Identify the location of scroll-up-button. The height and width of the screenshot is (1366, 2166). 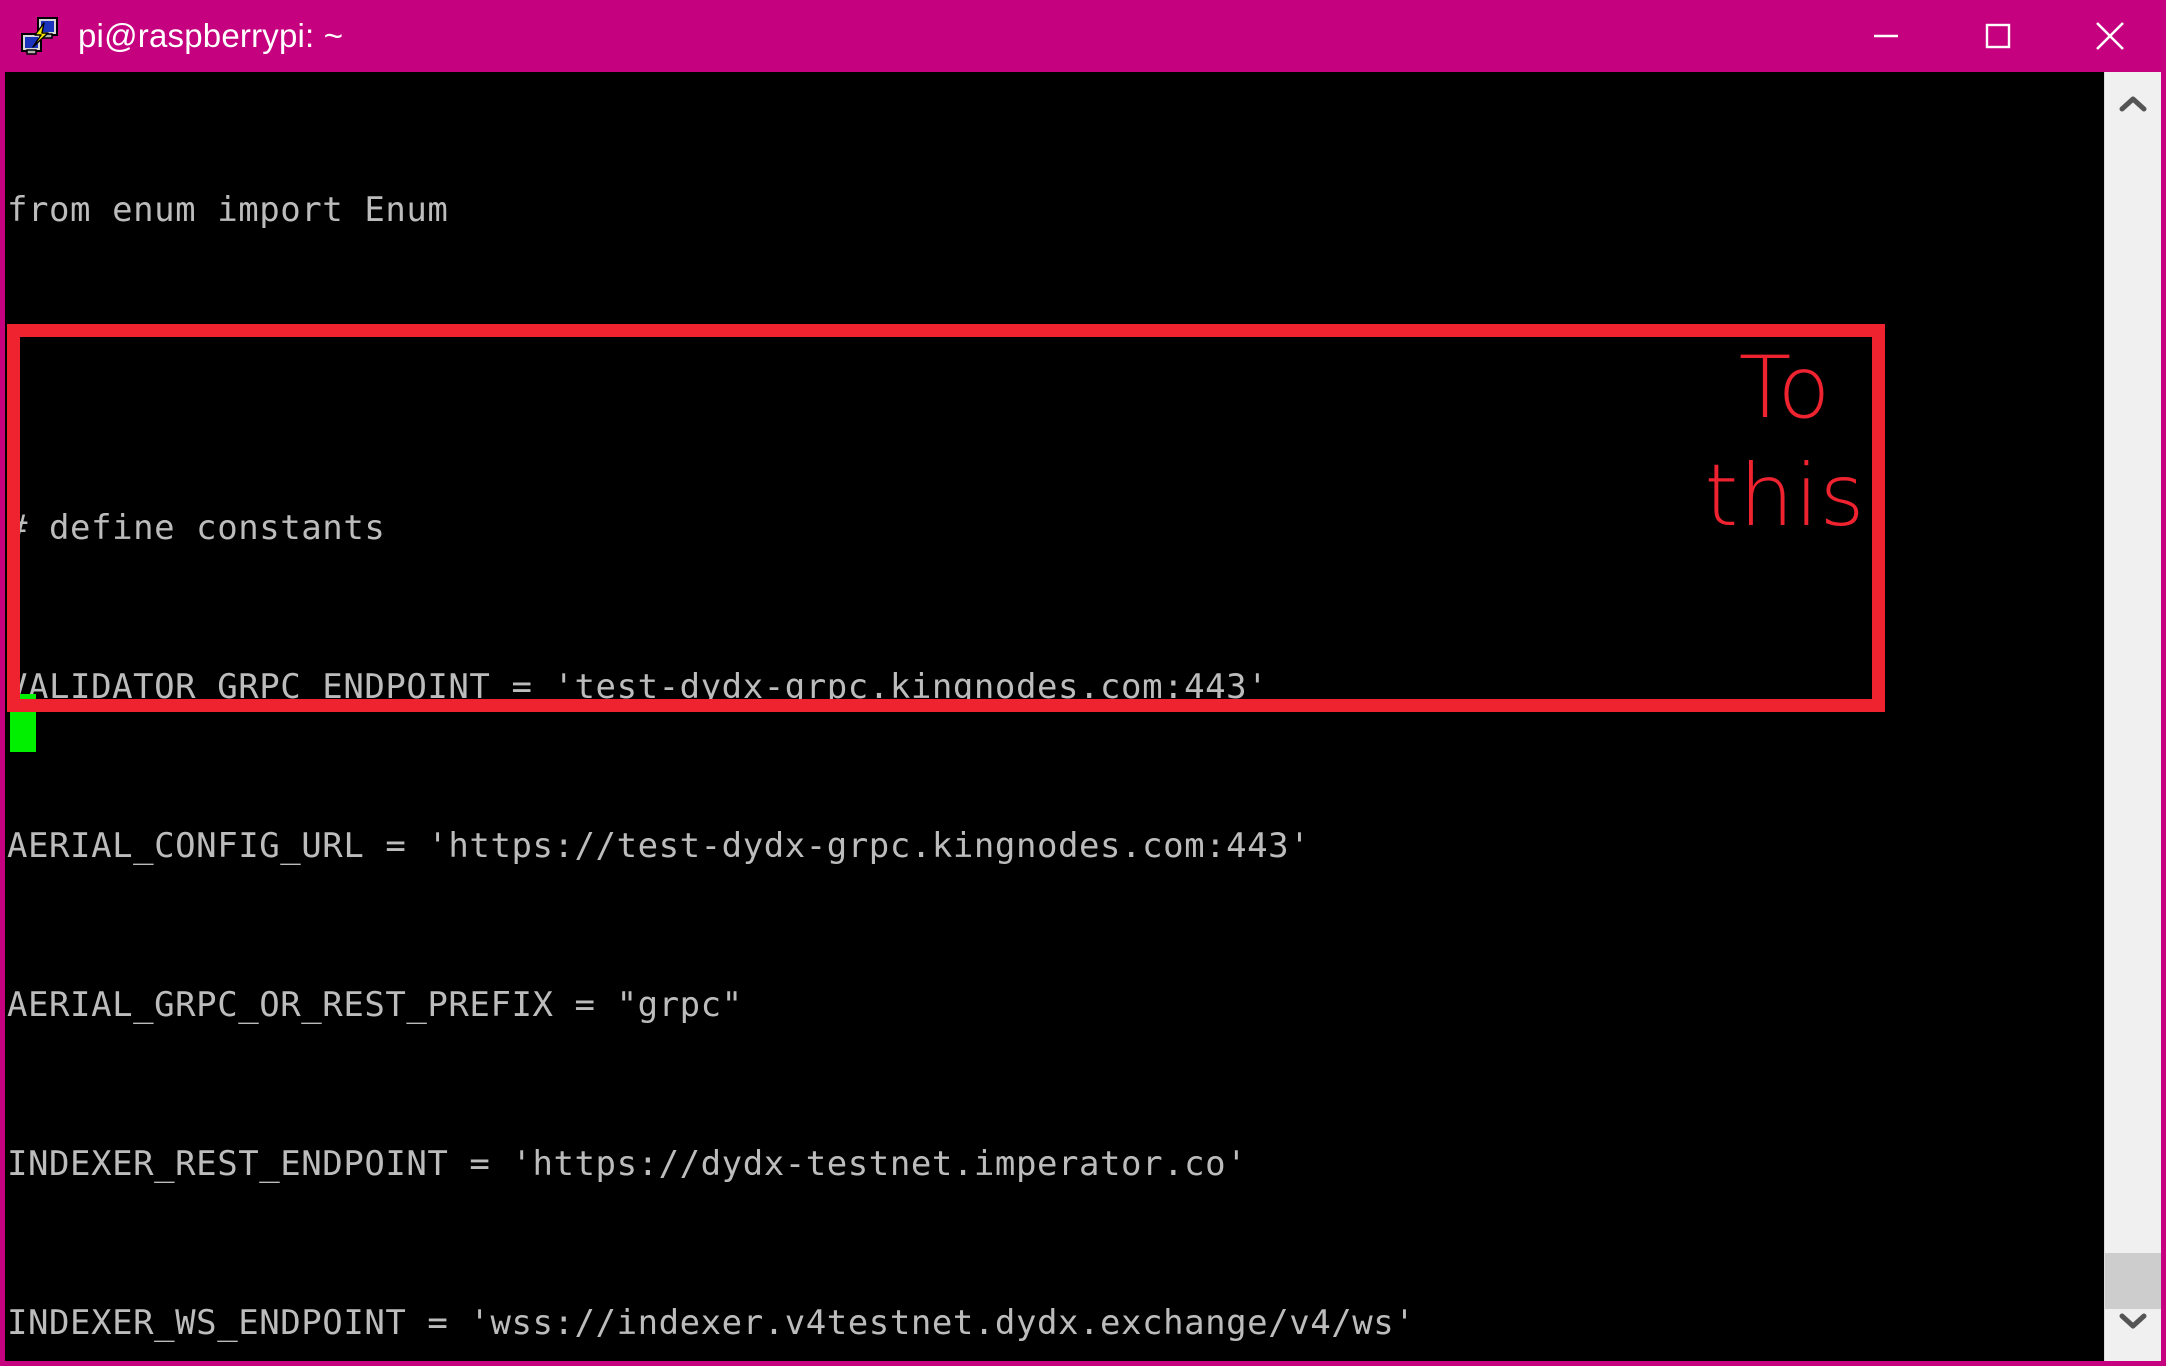
(2133, 106).